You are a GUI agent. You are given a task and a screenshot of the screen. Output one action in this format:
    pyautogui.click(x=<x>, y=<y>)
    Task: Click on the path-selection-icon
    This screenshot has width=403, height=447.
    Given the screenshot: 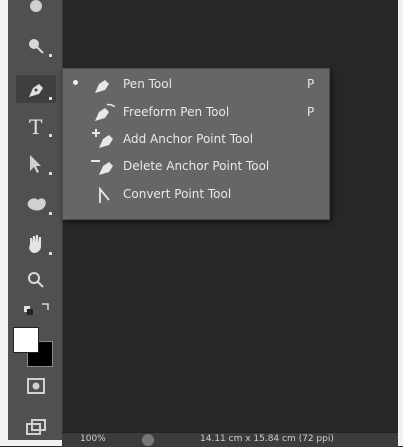 What is the action you would take?
    pyautogui.click(x=35, y=164)
    